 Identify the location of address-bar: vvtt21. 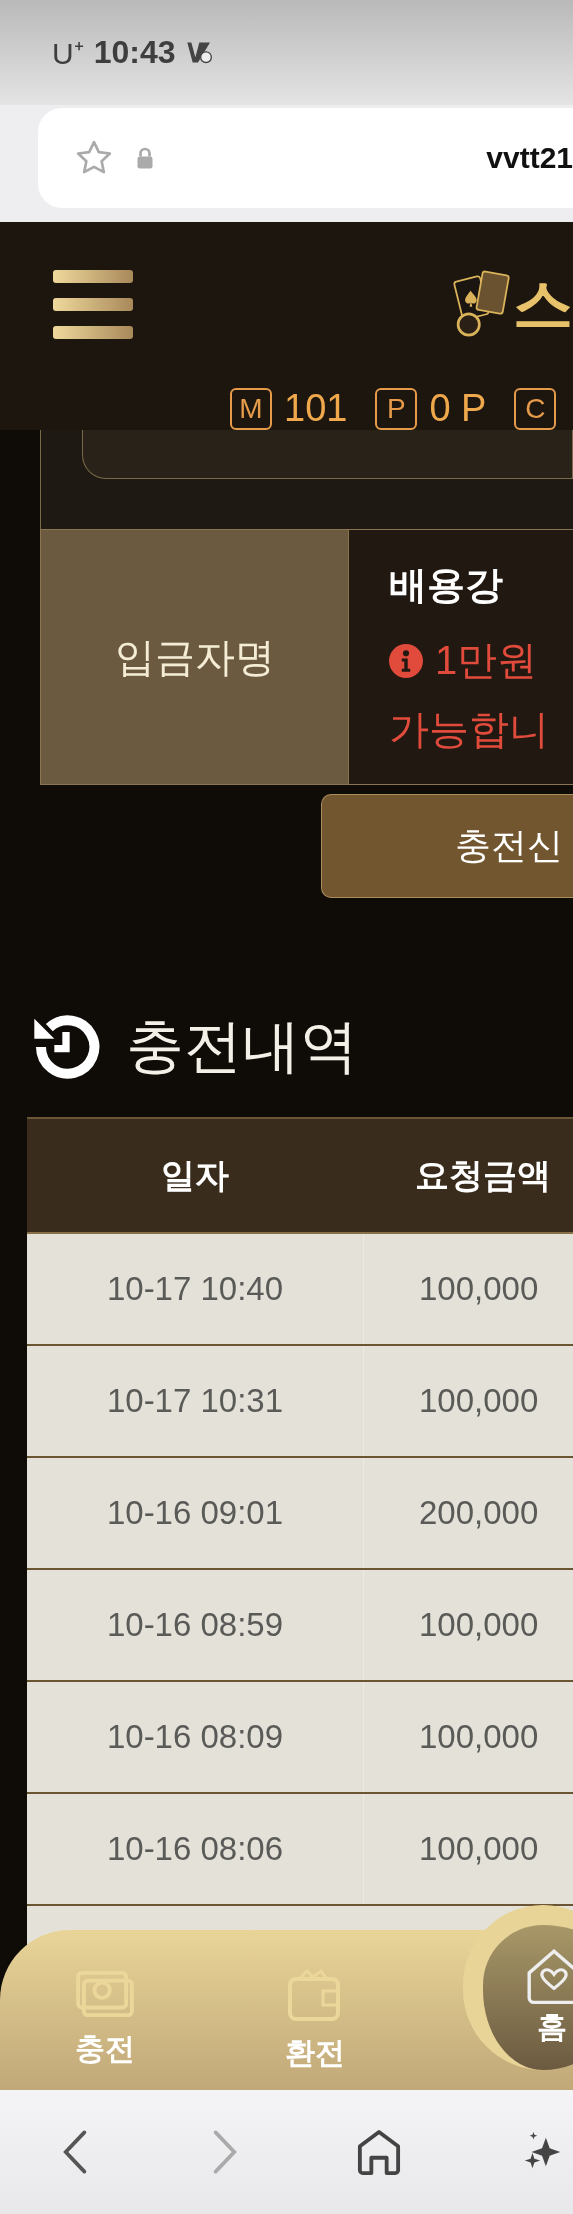
(305, 157).